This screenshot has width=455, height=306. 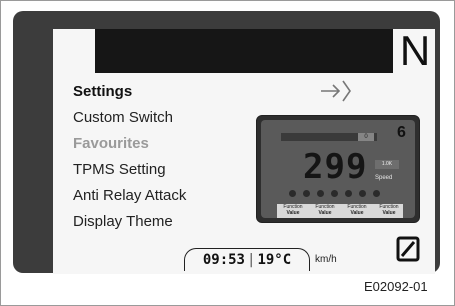 What do you see at coordinates (384, 178) in the screenshot?
I see `preview-speed-unit: Speed` at bounding box center [384, 178].